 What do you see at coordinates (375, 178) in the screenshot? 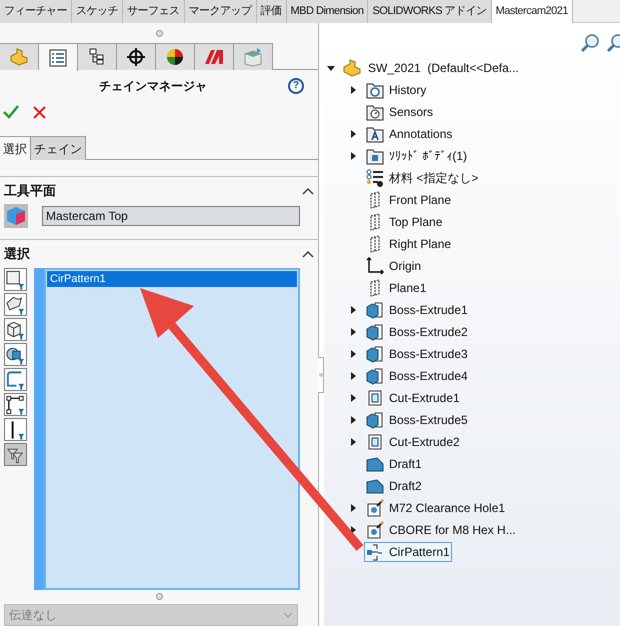
I see `material-list-icon` at bounding box center [375, 178].